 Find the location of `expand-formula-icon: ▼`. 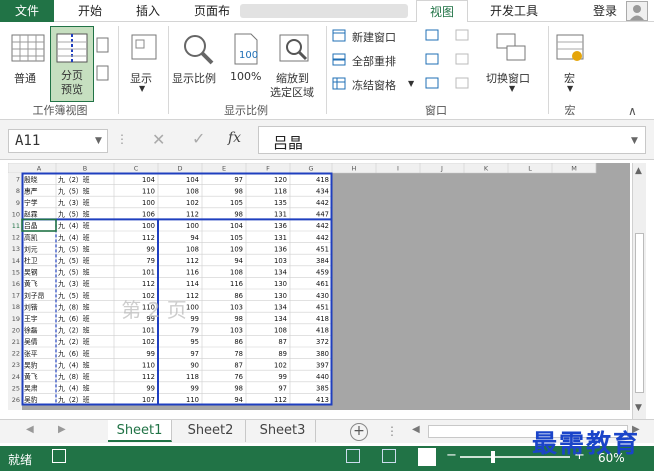

expand-formula-icon: ▼ is located at coordinates (634, 141).